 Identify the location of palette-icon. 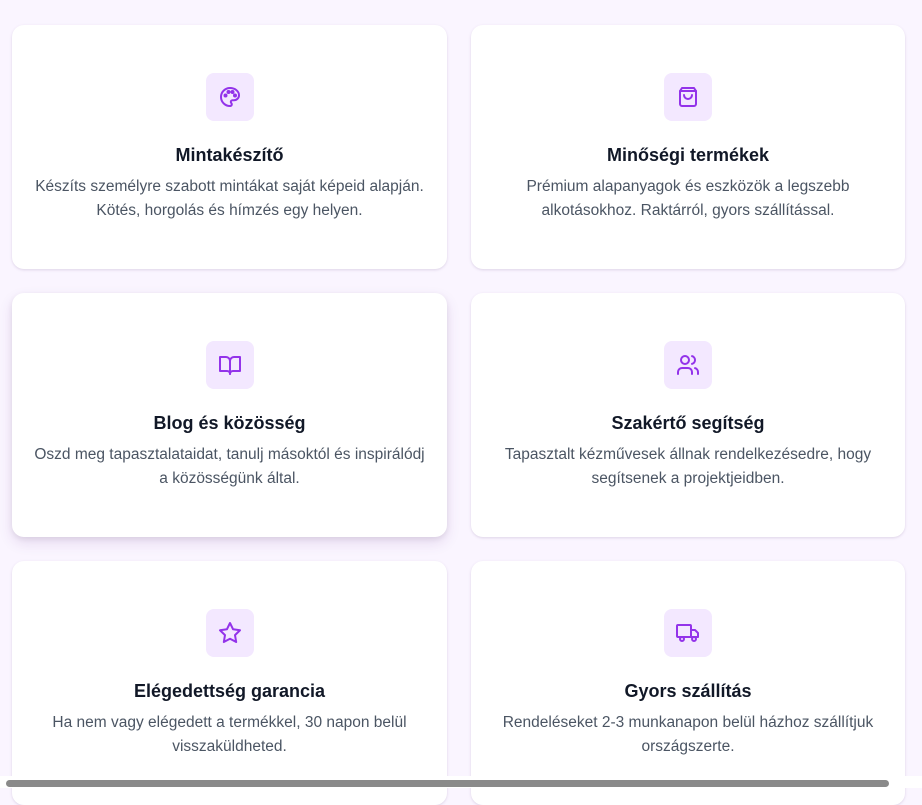
(229, 97).